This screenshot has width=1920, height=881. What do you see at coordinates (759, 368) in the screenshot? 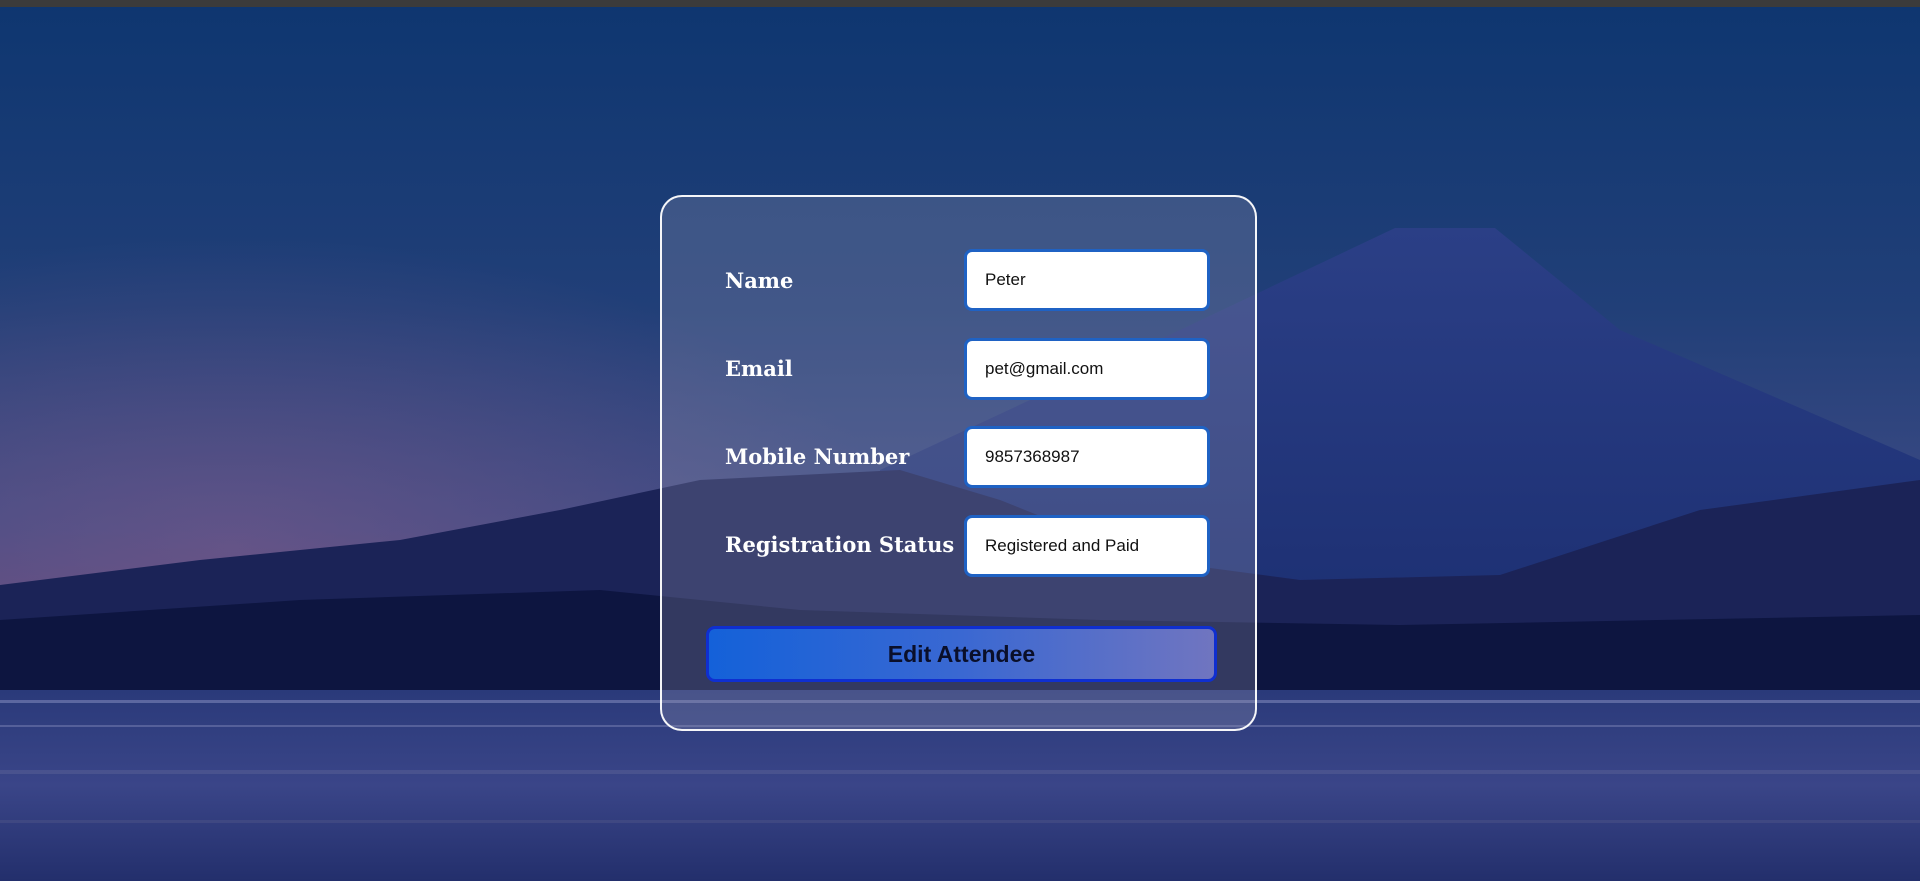
I see `email-label: Email` at bounding box center [759, 368].